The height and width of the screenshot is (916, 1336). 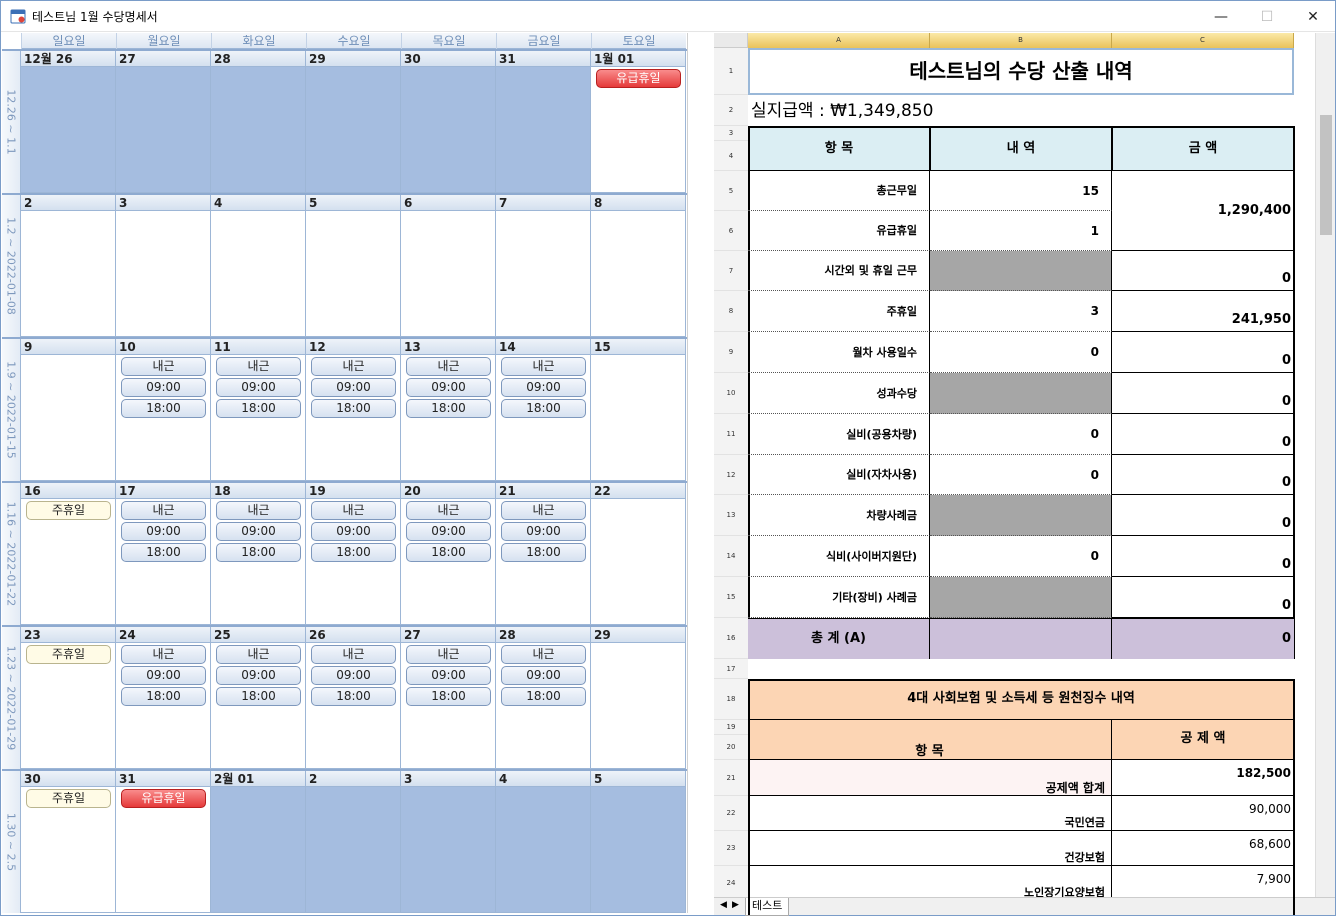 I want to click on day-cell: 28 내근 09:00 18:00, so click(x=543, y=698).